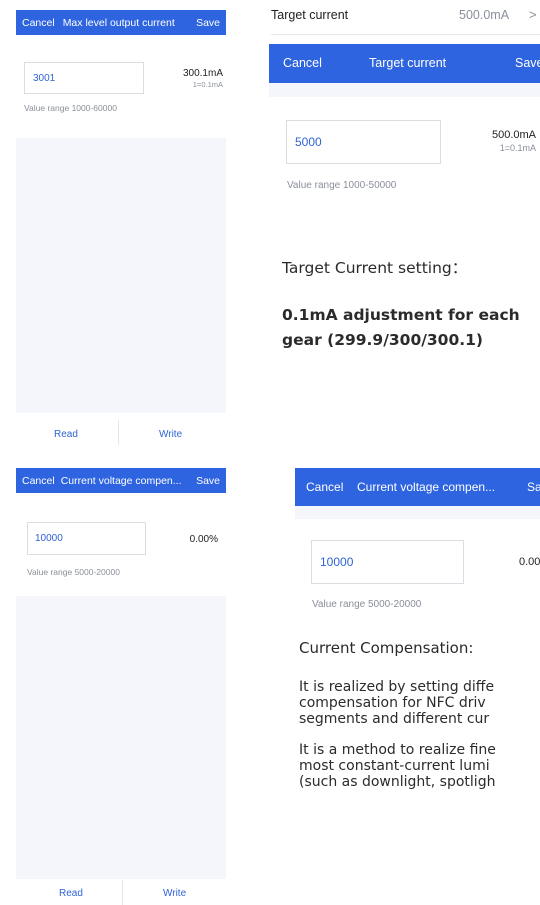 This screenshot has height=905, width=540. What do you see at coordinates (513, 135) in the screenshot?
I see `readout-value: 500.0mA` at bounding box center [513, 135].